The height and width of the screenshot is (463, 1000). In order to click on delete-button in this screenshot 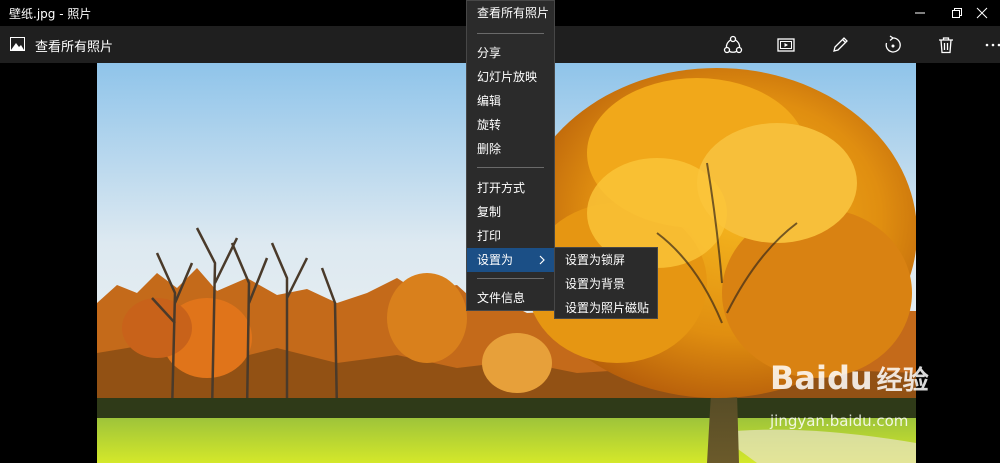, I will do `click(946, 45)`.